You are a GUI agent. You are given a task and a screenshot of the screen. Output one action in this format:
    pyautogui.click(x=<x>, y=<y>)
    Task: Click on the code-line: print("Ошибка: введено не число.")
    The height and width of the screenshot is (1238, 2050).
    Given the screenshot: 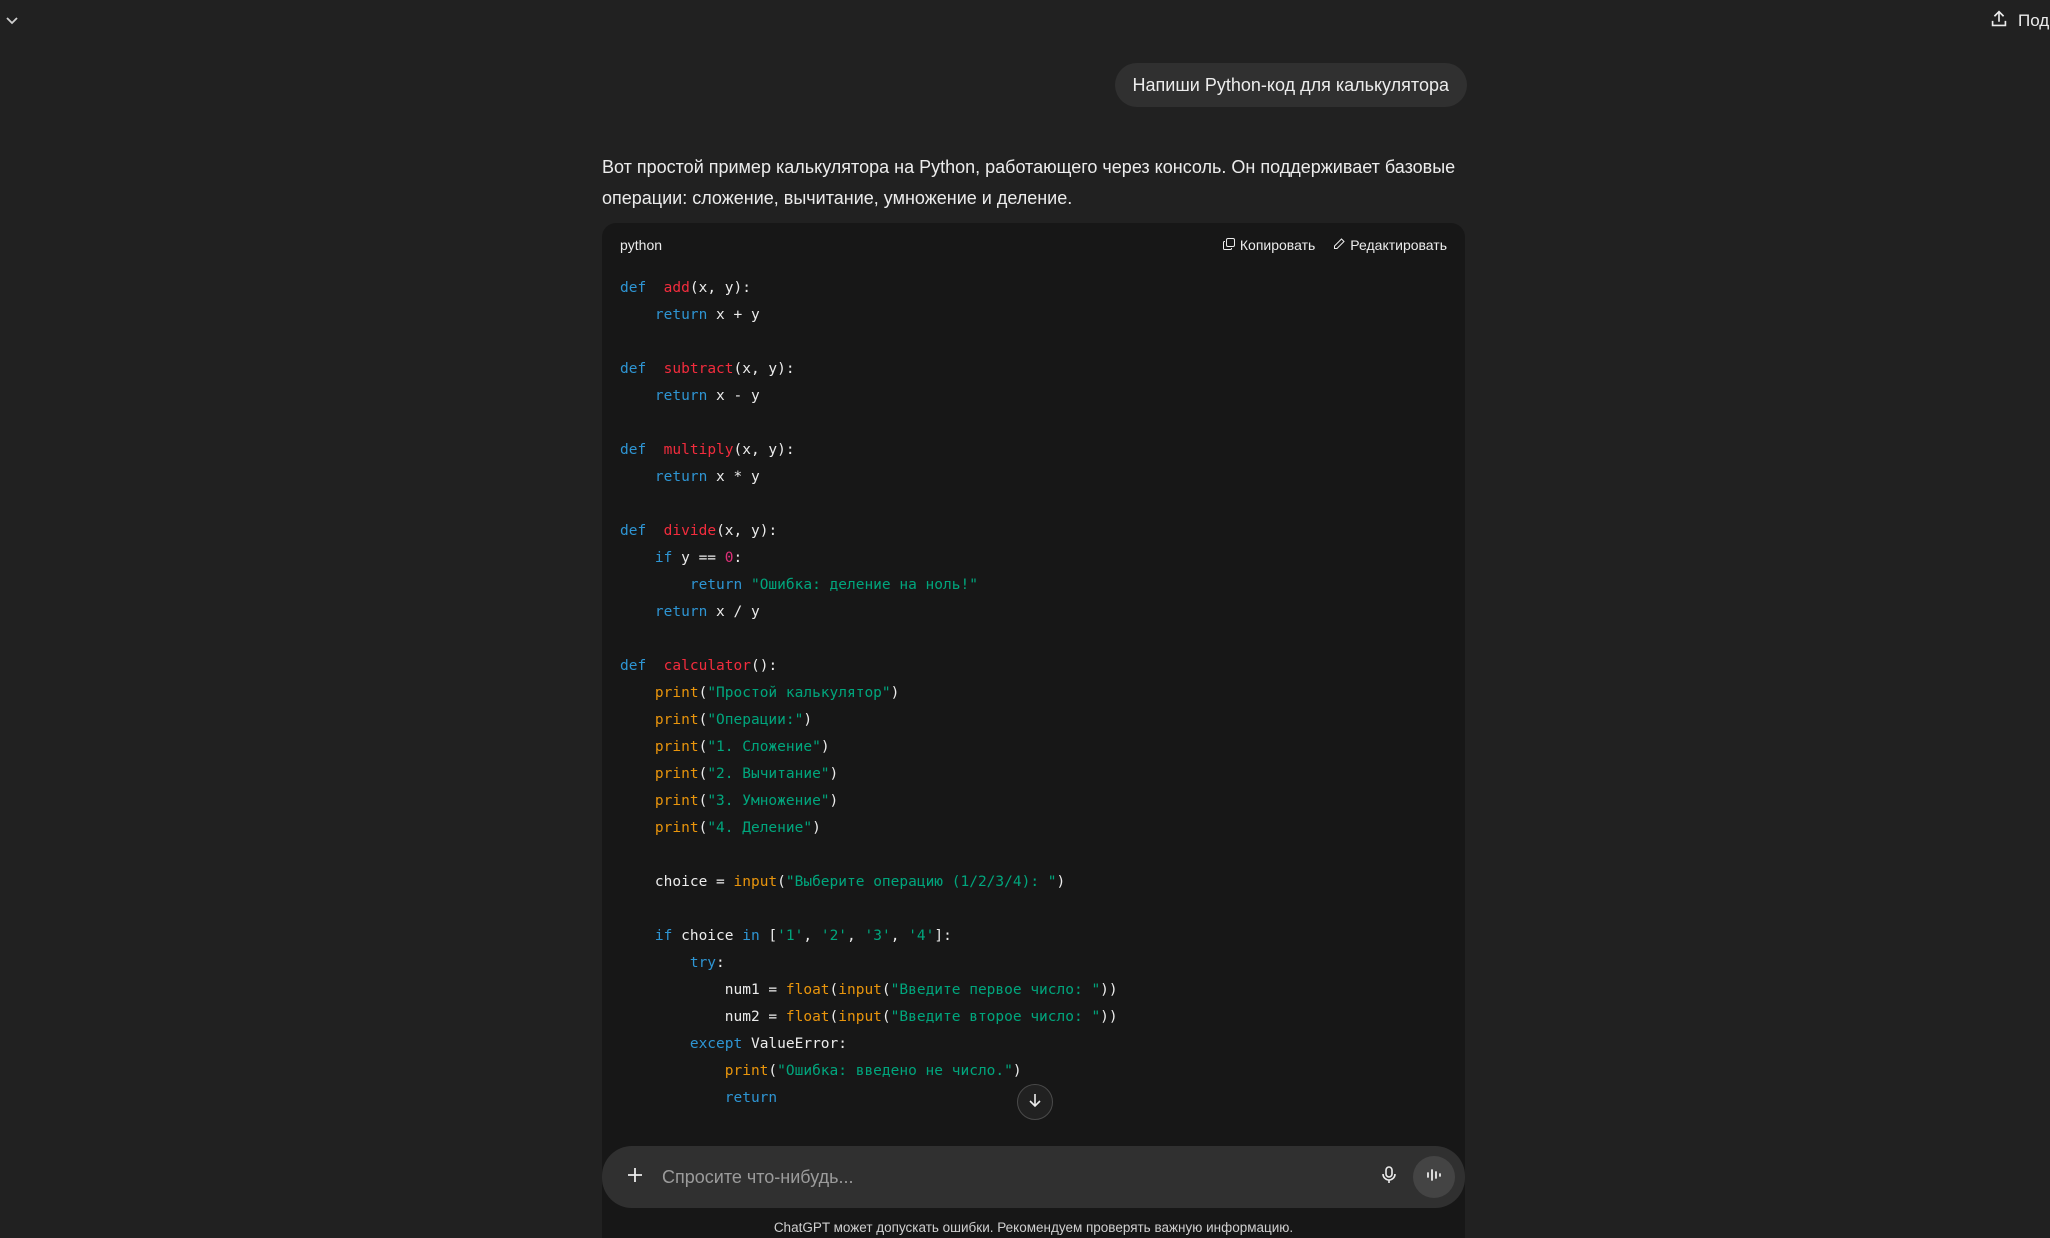 What is the action you would take?
    pyautogui.click(x=873, y=1071)
    